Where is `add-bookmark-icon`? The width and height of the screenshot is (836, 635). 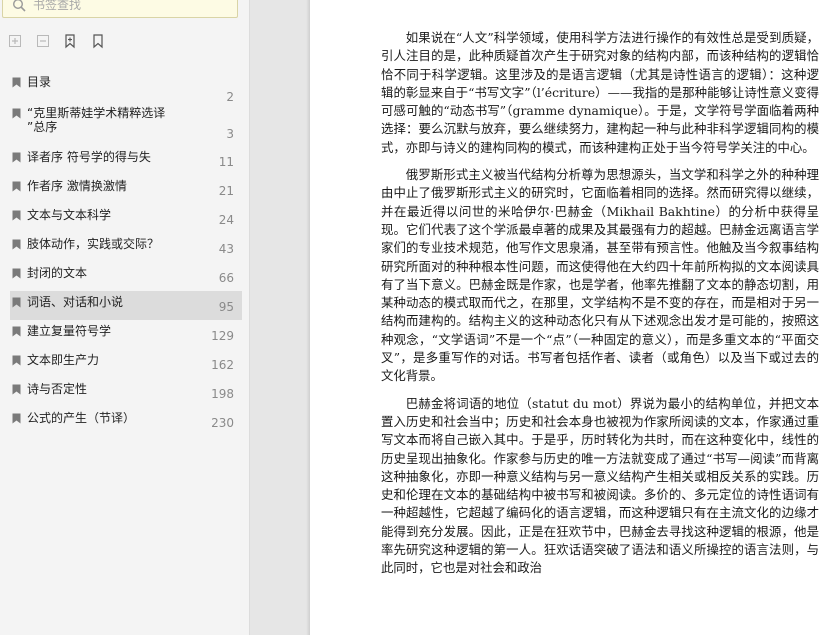
add-bookmark-icon is located at coordinates (70, 41).